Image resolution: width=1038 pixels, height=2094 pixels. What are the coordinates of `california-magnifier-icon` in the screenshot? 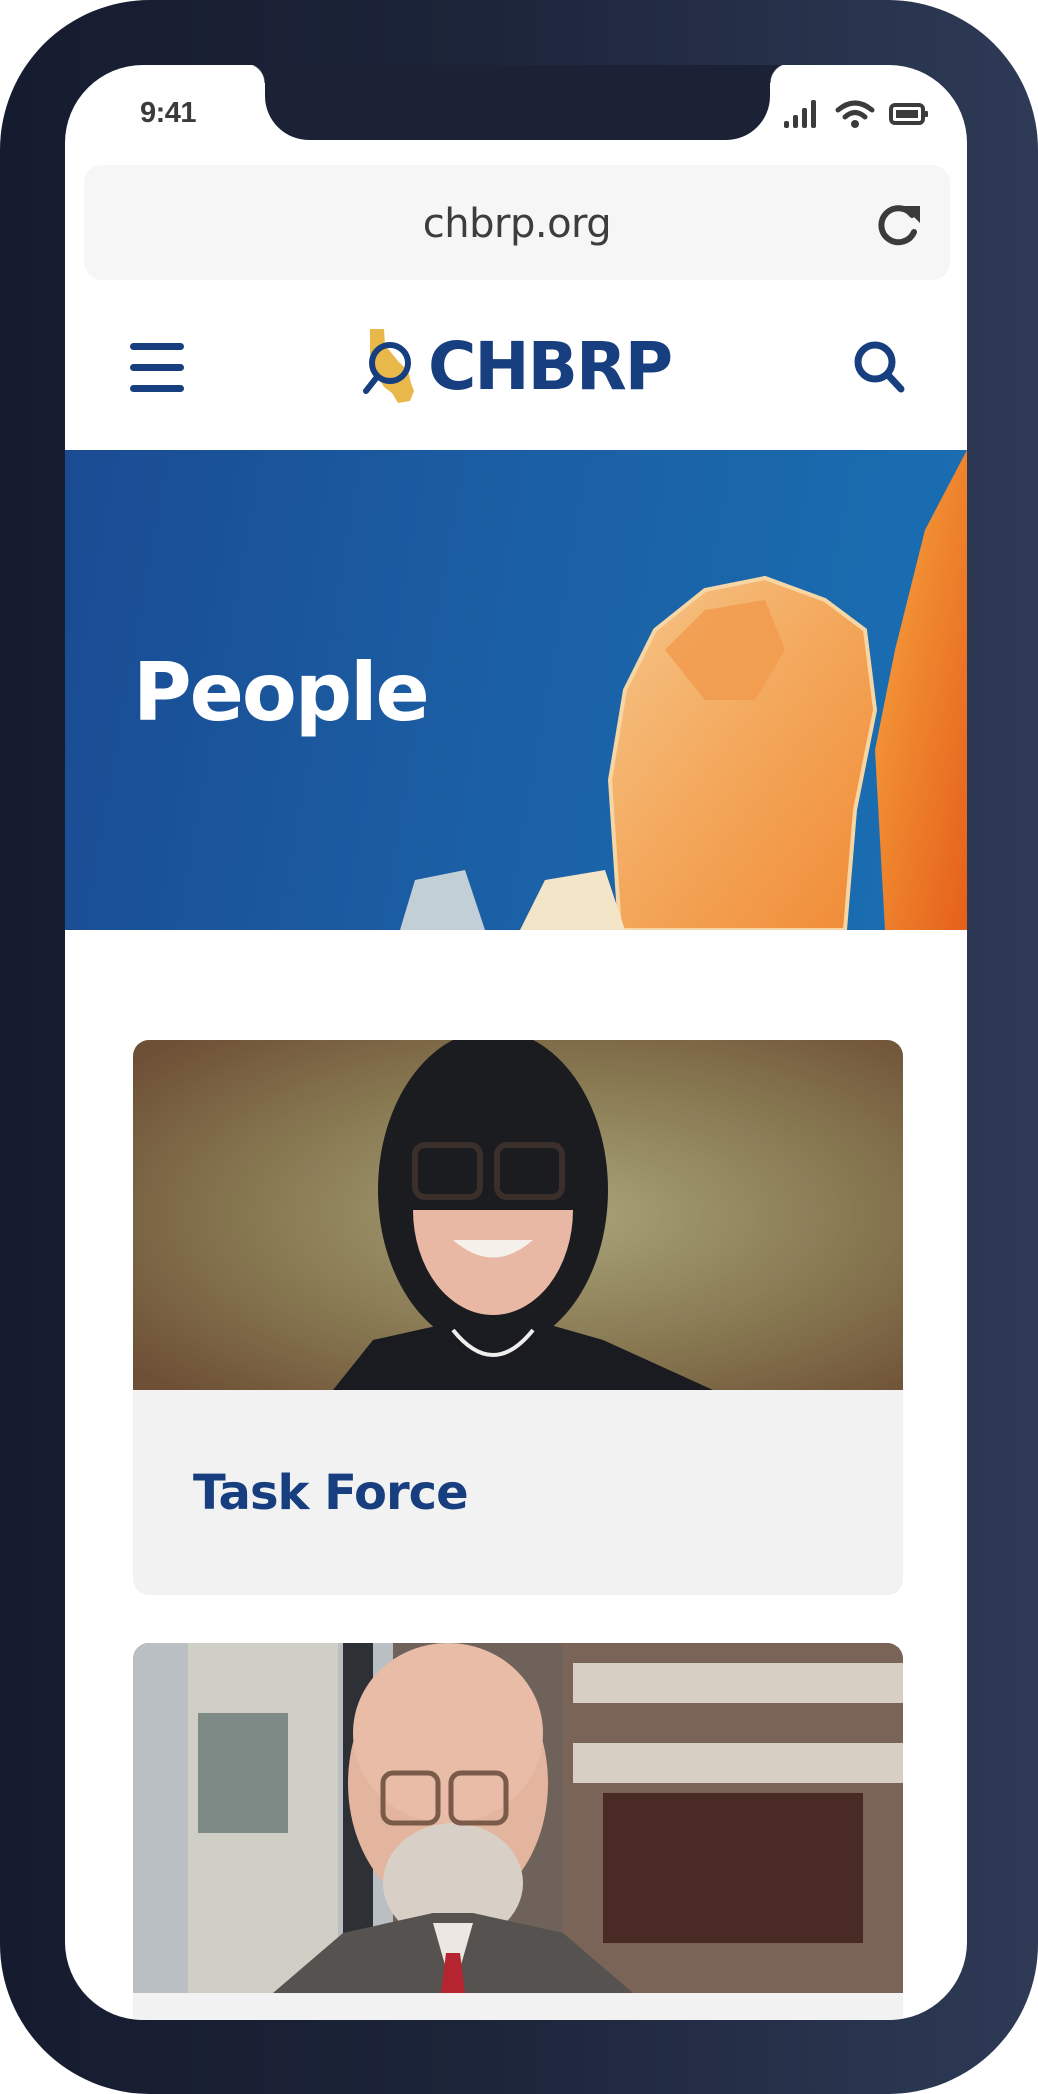 It's located at (388, 366).